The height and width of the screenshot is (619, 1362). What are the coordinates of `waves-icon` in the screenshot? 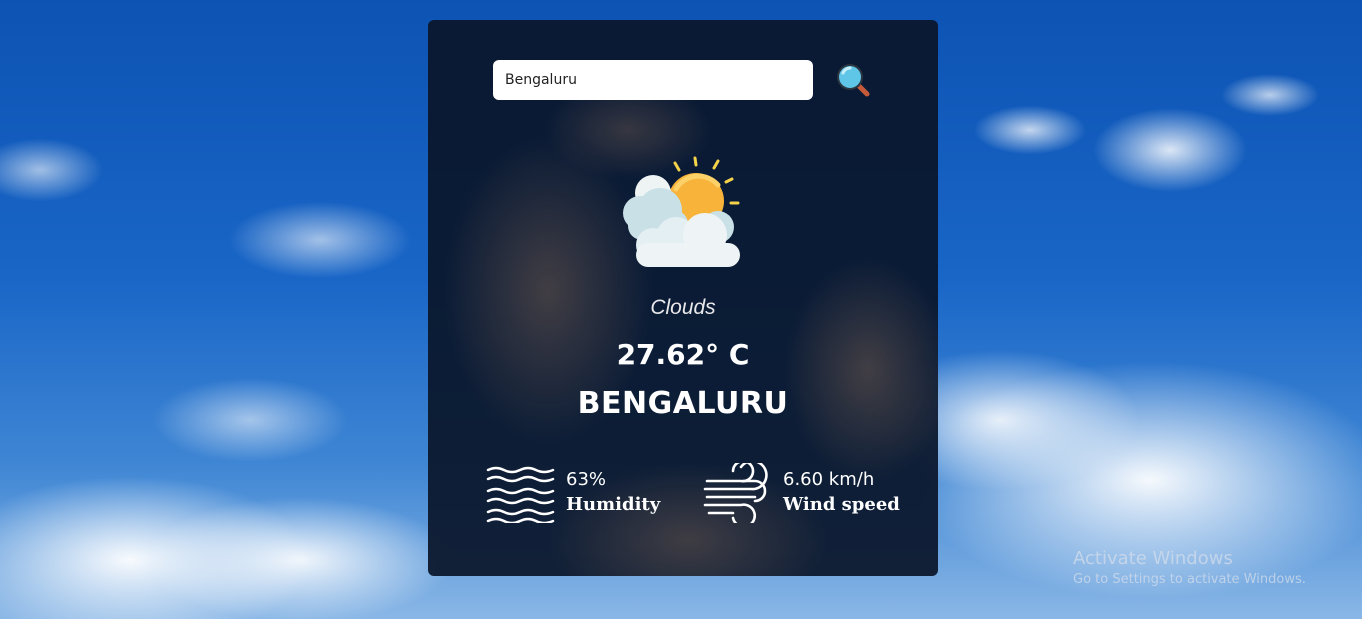 It's located at (520, 494).